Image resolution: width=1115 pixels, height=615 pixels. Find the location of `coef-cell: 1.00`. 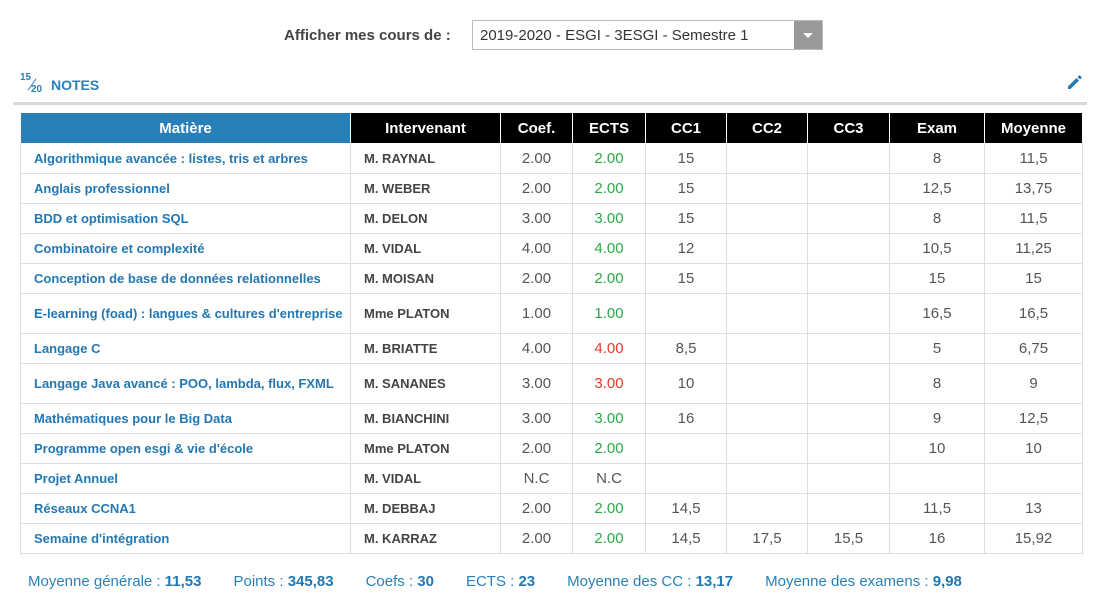

coef-cell: 1.00 is located at coordinates (536, 313).